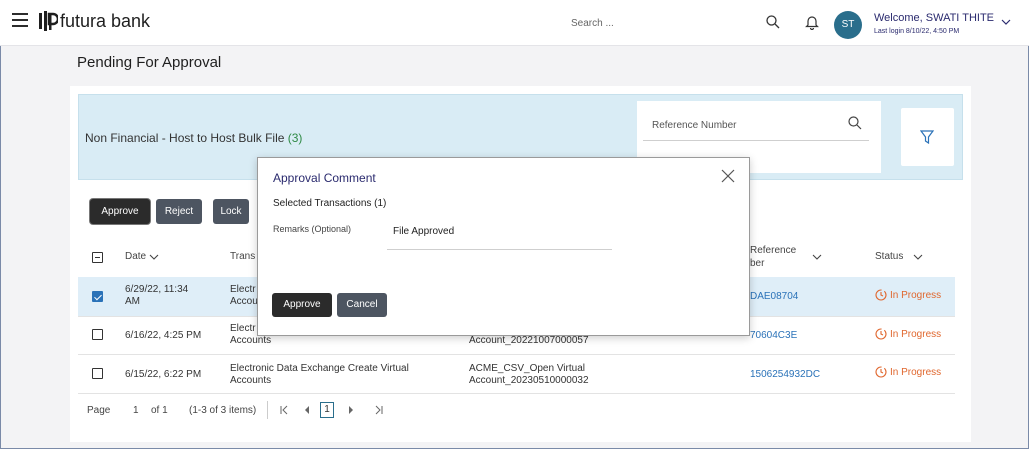  Describe the element at coordinates (379, 410) in the screenshot. I see `last-page-icon` at that location.